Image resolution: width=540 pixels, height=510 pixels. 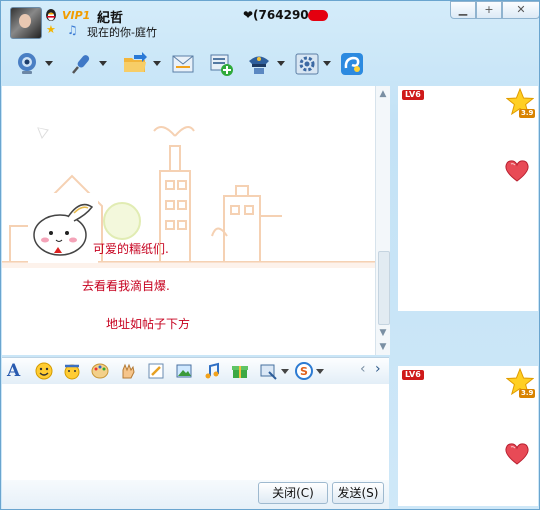 I want to click on webcam-icon, so click(x=27, y=63).